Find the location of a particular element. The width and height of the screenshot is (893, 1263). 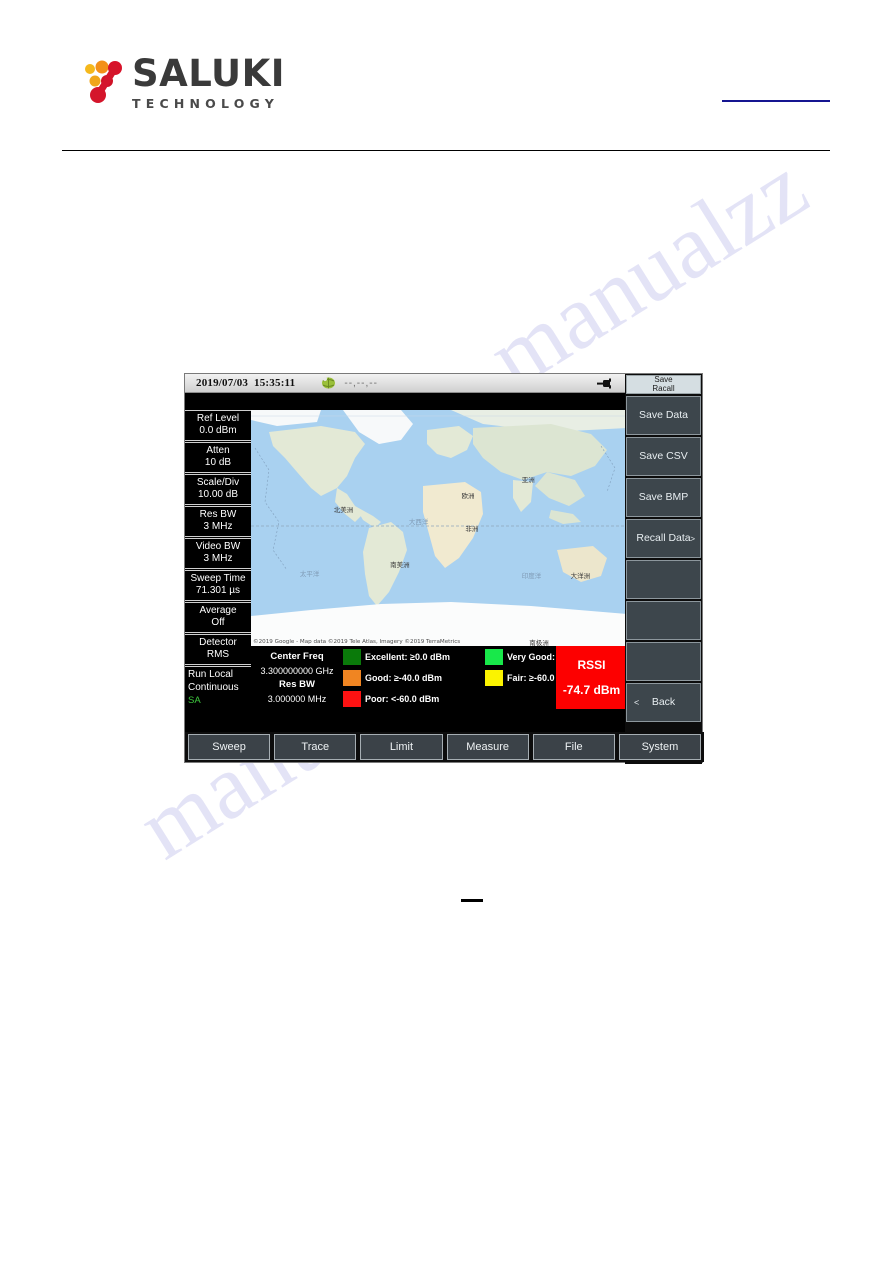

map-label-africa: 非洲 is located at coordinates (472, 529).